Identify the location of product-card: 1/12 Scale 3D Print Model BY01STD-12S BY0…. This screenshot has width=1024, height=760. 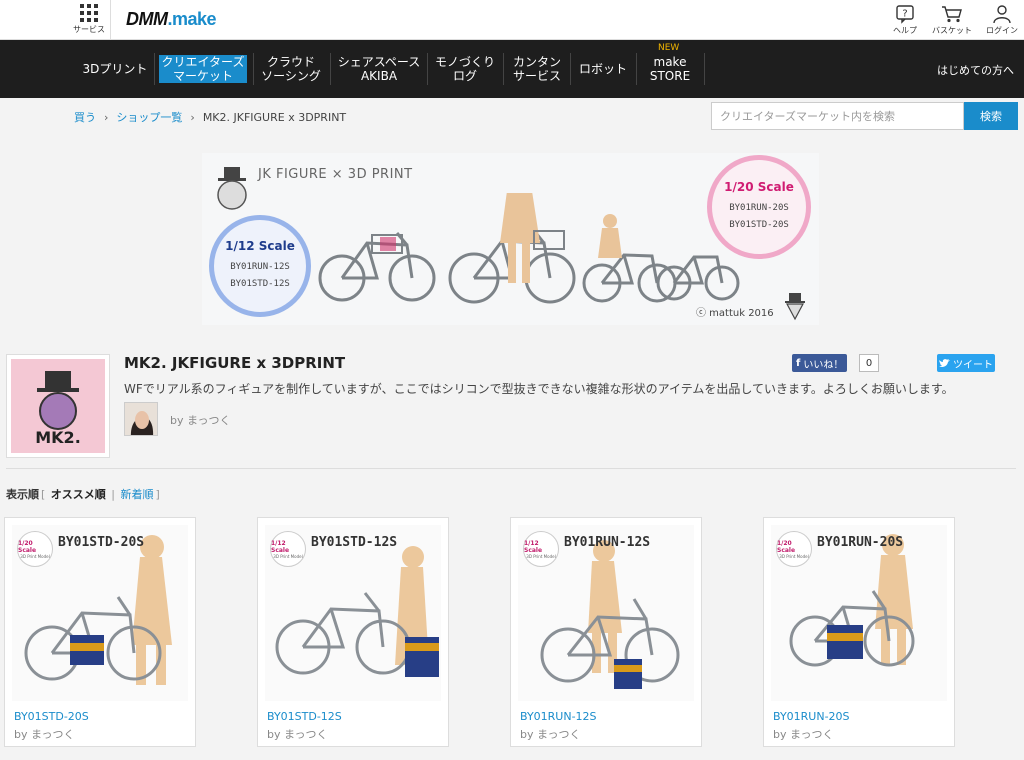
(353, 632).